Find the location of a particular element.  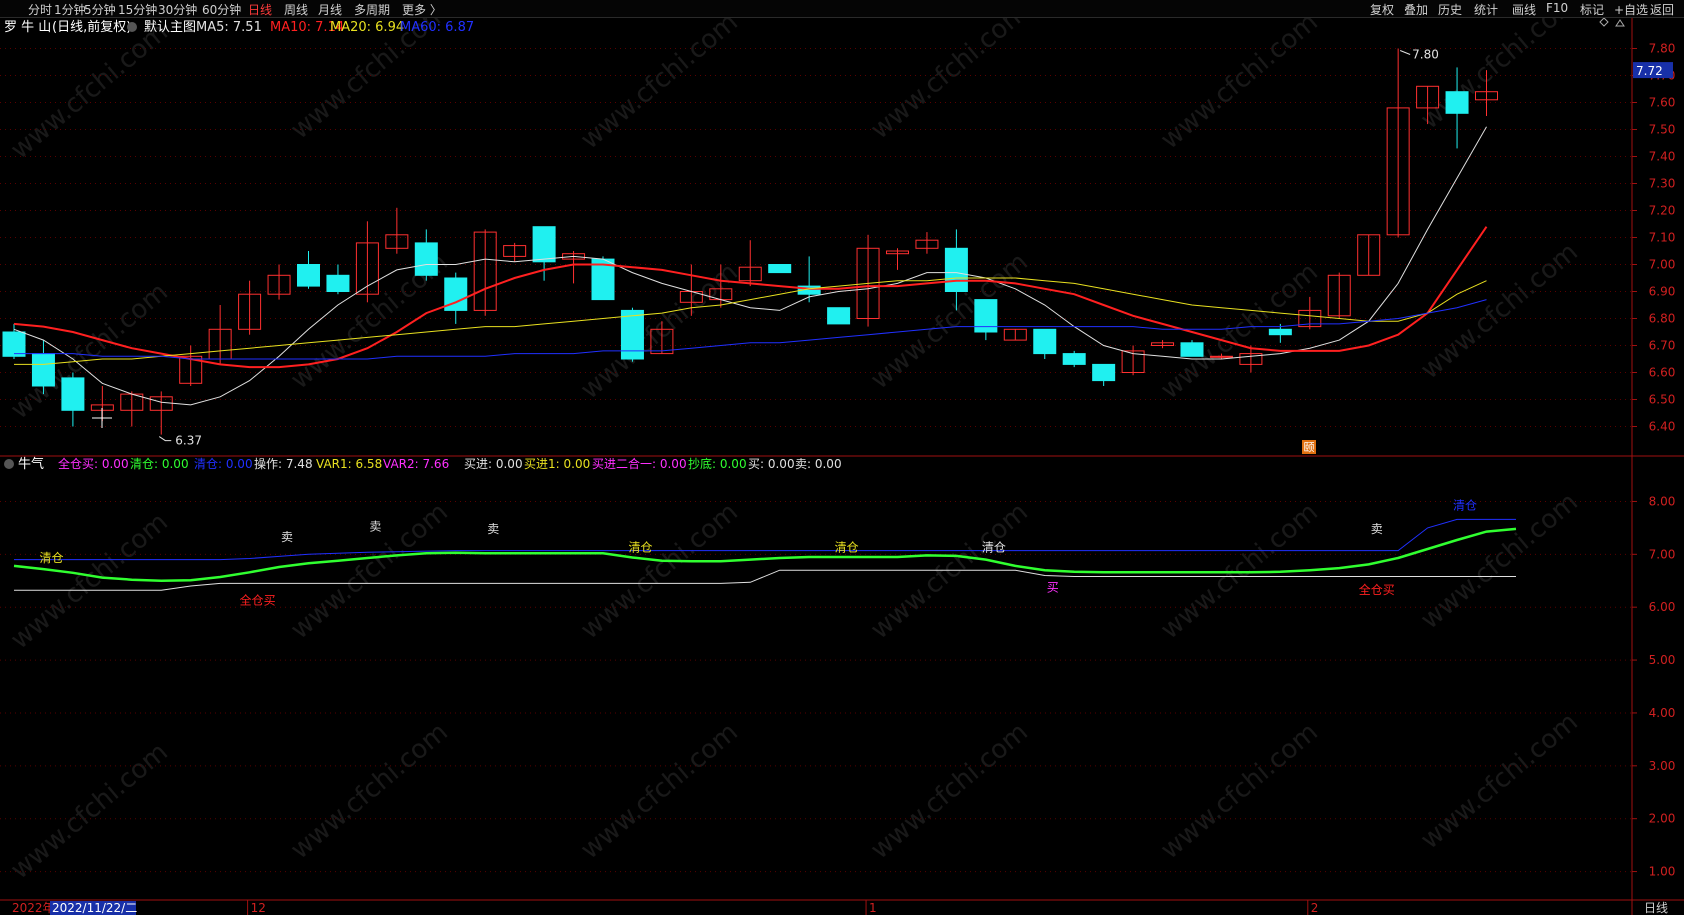

tab-4: 30分钟 is located at coordinates (177, 9).